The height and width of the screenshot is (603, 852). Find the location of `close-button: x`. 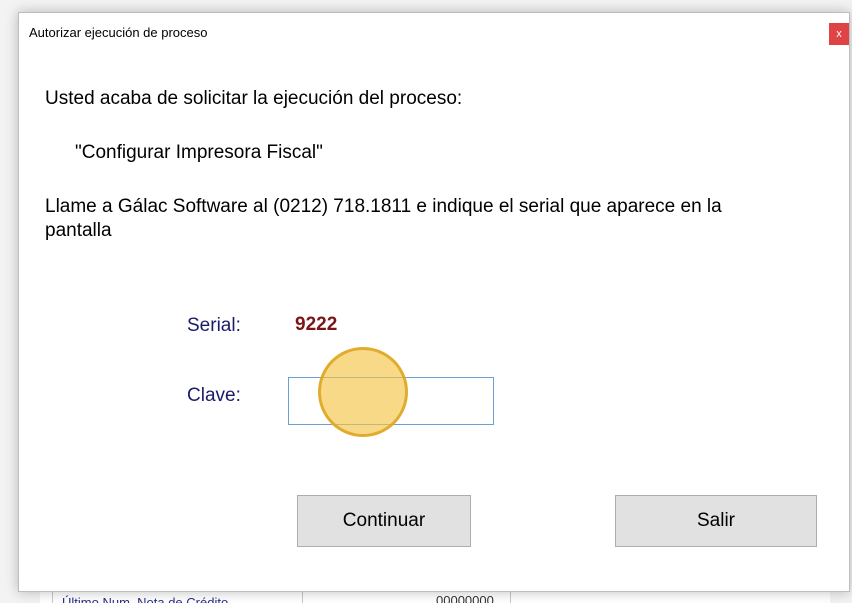

close-button: x is located at coordinates (839, 34).